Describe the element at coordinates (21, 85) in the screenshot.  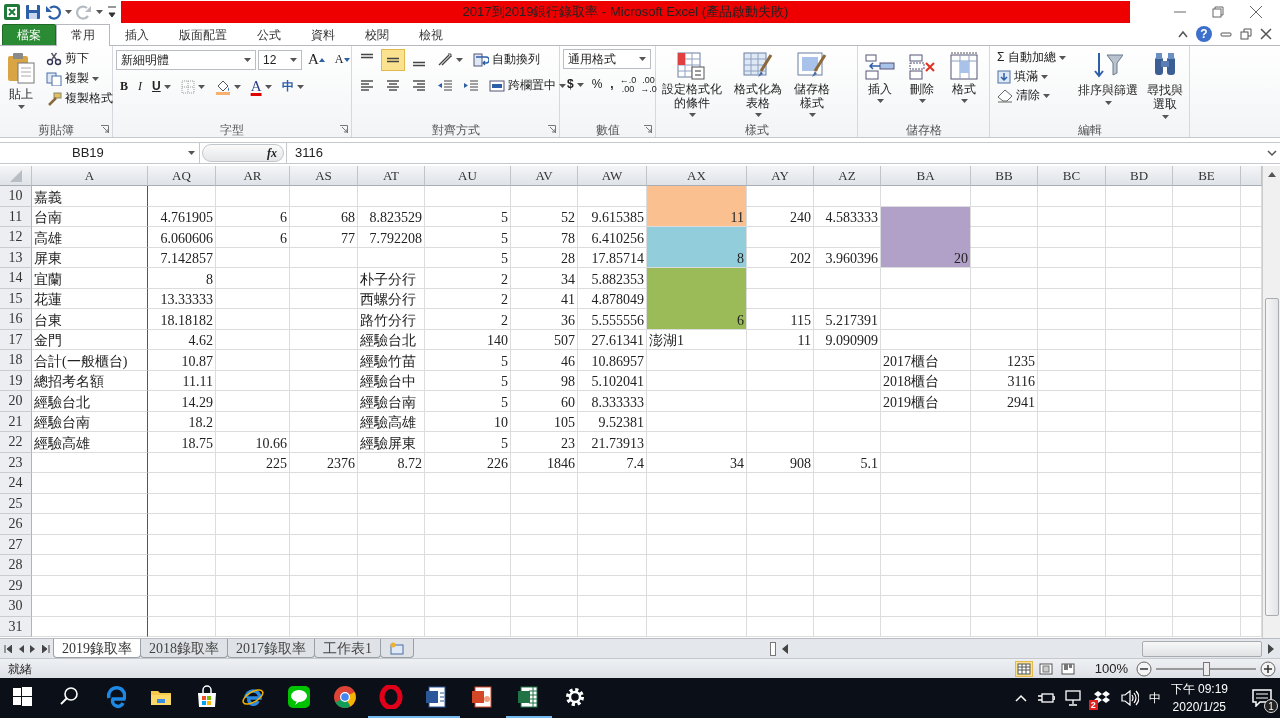
I see `paste-button: 貼上` at that location.